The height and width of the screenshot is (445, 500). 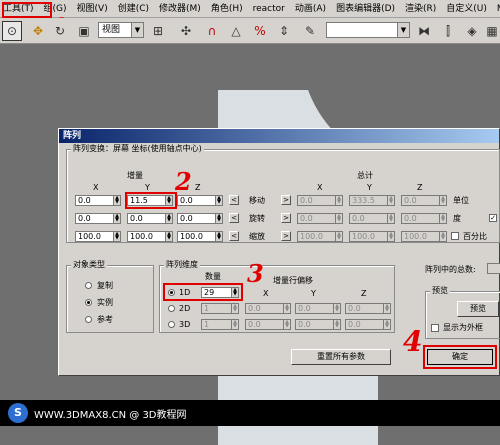 What do you see at coordinates (286, 200) in the screenshot?
I see `move-right-arrow-button: >` at bounding box center [286, 200].